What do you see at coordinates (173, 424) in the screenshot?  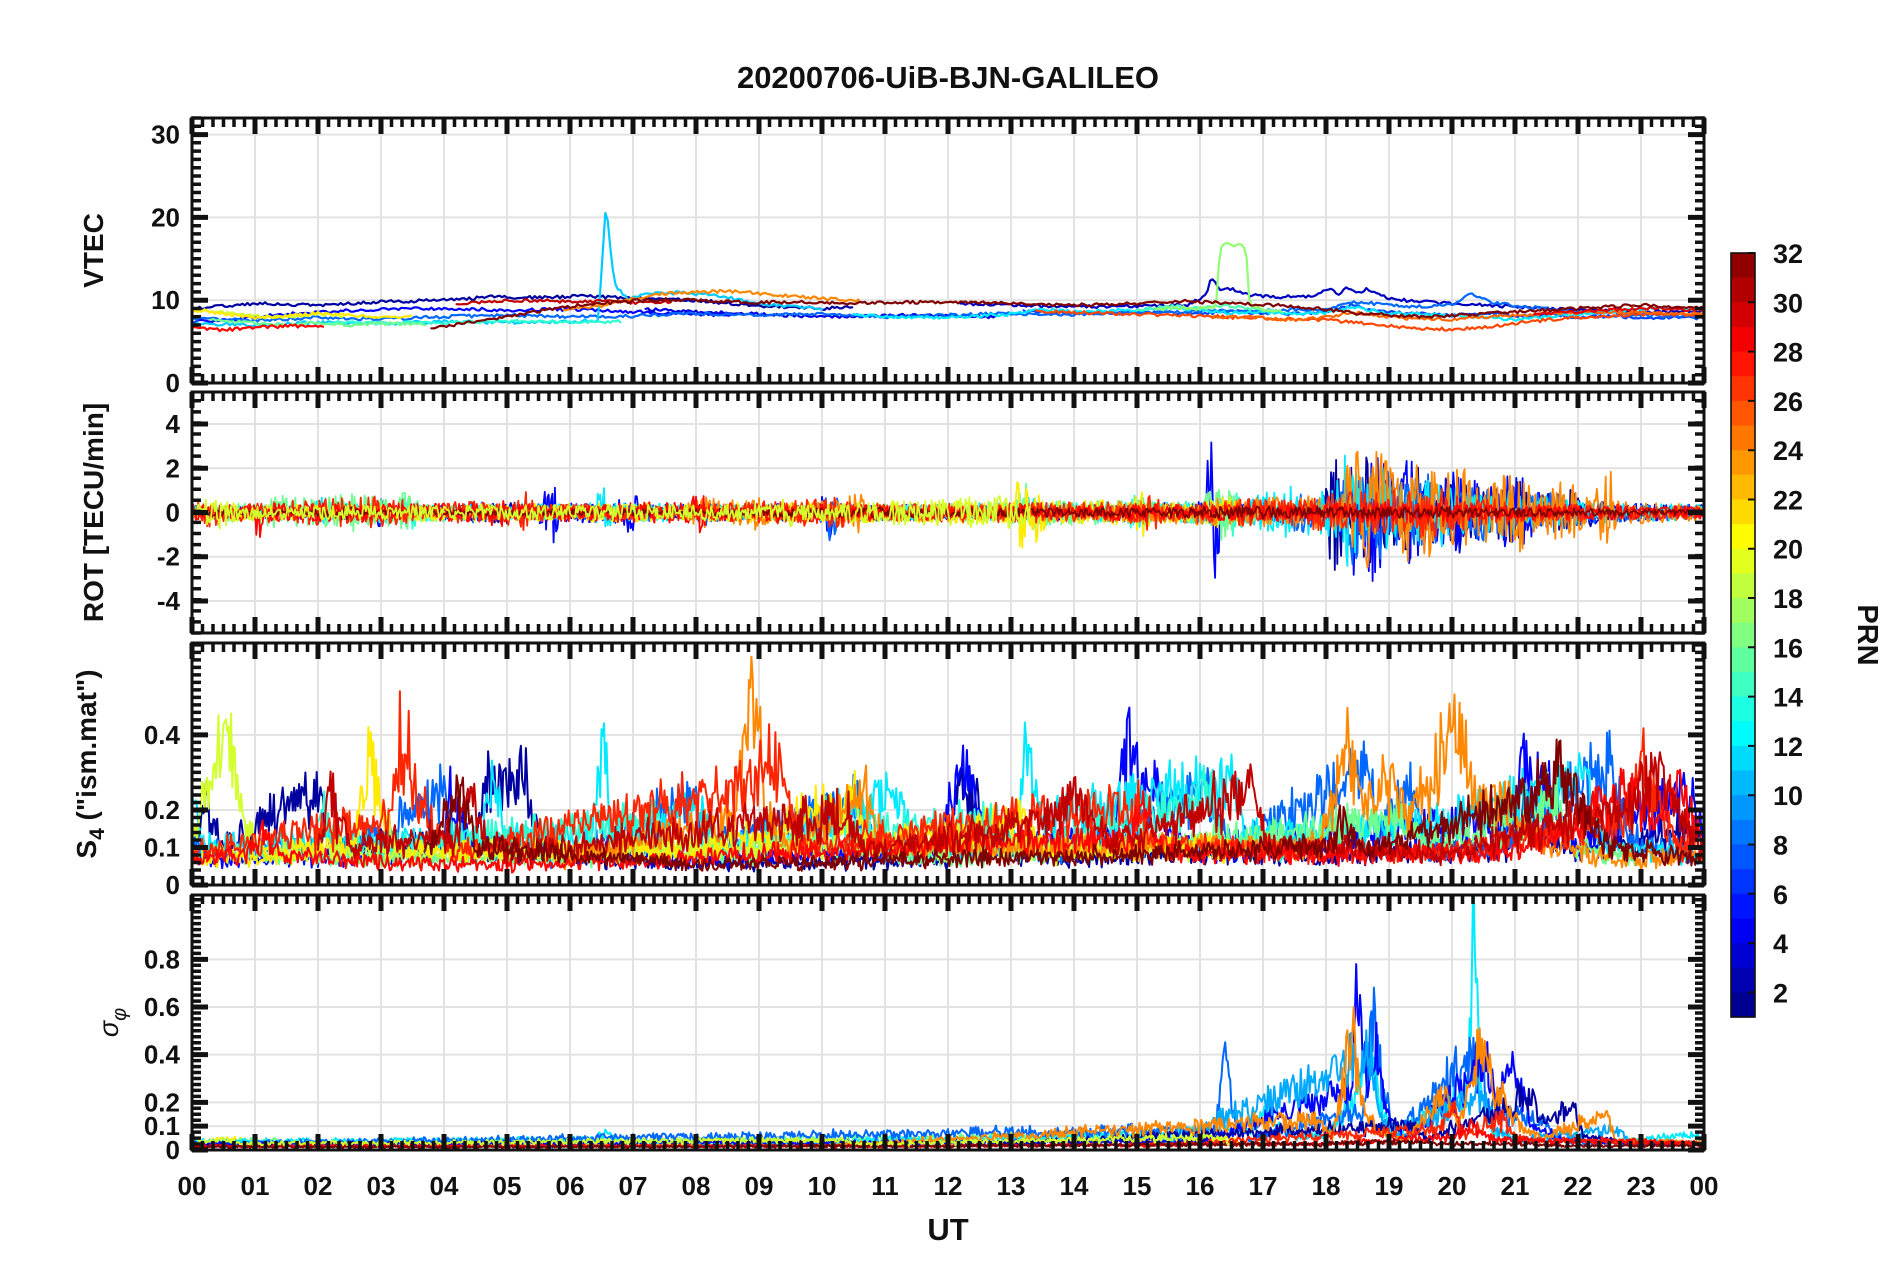 I see `y-tick-label: 4` at bounding box center [173, 424].